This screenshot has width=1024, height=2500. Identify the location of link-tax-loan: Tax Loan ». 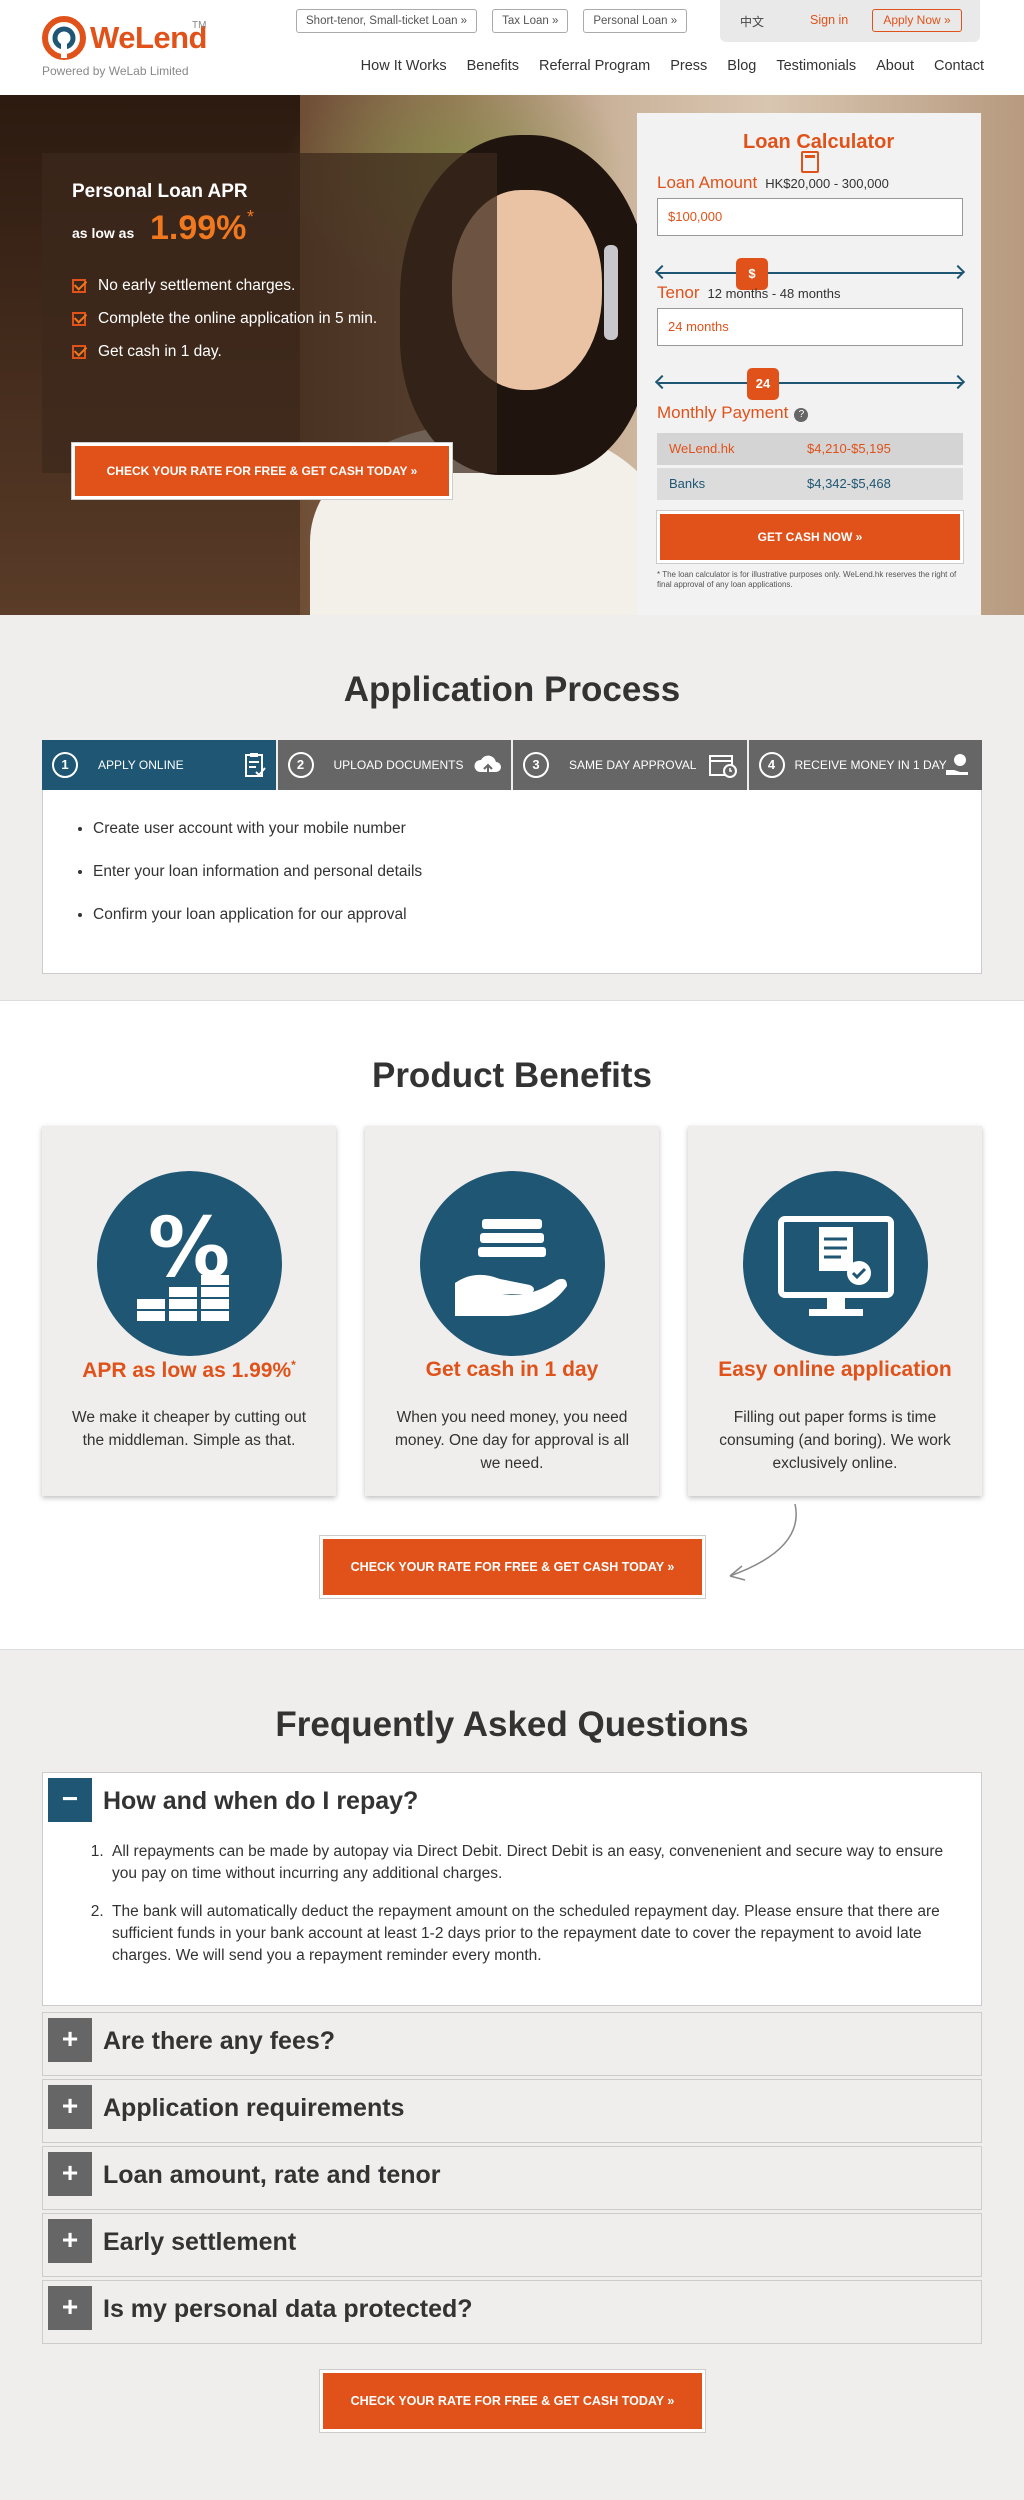
(530, 21).